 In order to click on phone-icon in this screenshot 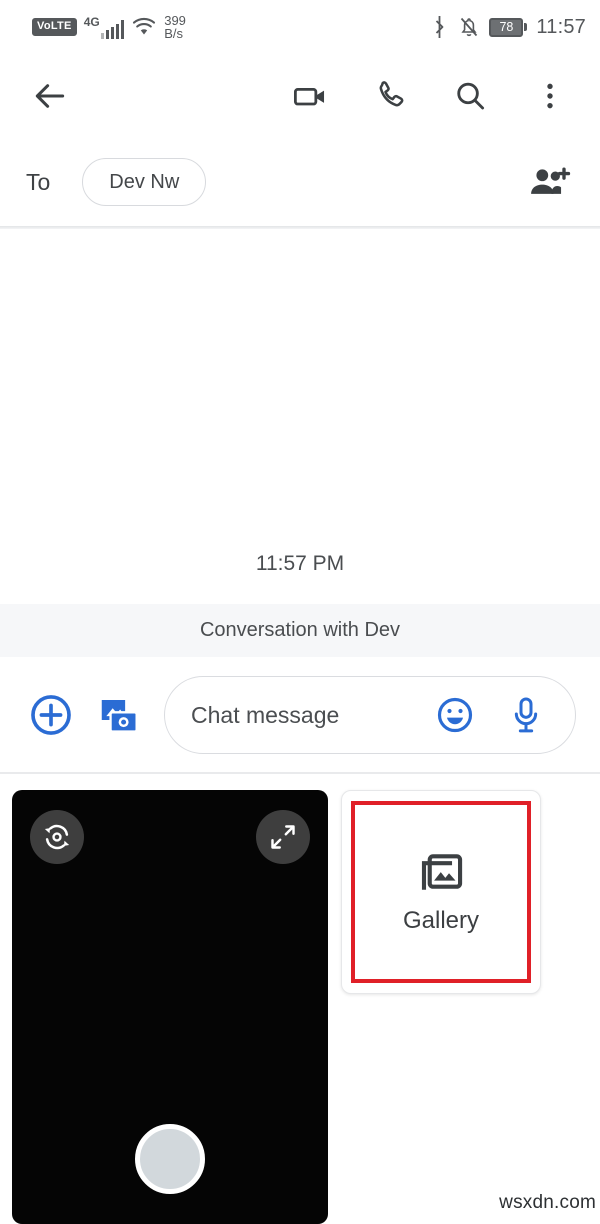, I will do `click(390, 96)`.